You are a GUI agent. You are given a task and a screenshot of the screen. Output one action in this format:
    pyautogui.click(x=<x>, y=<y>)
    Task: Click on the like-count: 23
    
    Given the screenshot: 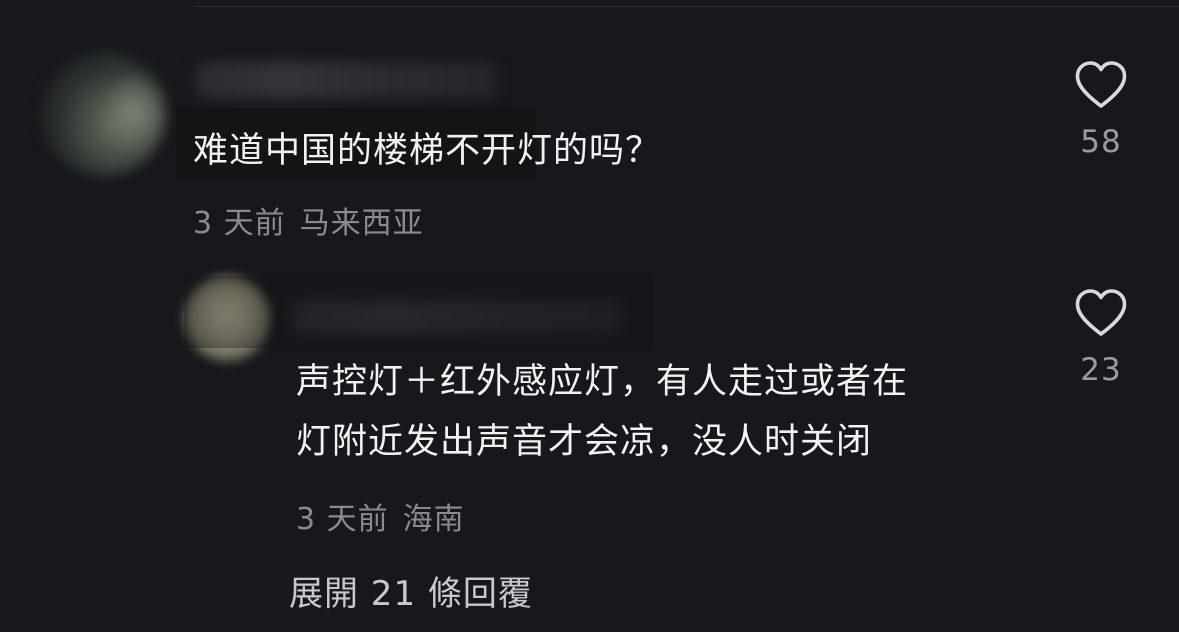 What is the action you would take?
    pyautogui.click(x=1101, y=370)
    